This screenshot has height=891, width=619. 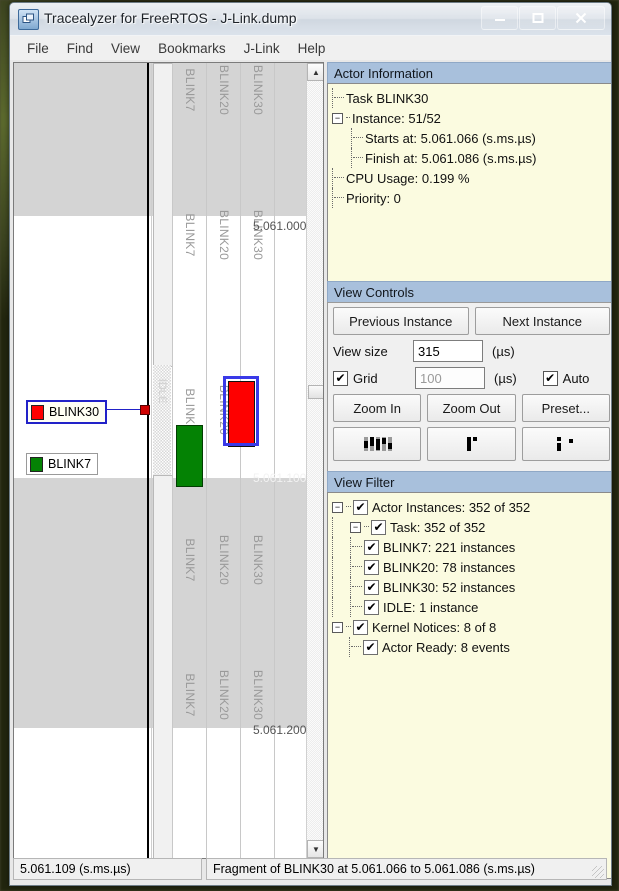 What do you see at coordinates (471, 567) in the screenshot?
I see `tree-row: ✔ BLINK20: 78 instances` at bounding box center [471, 567].